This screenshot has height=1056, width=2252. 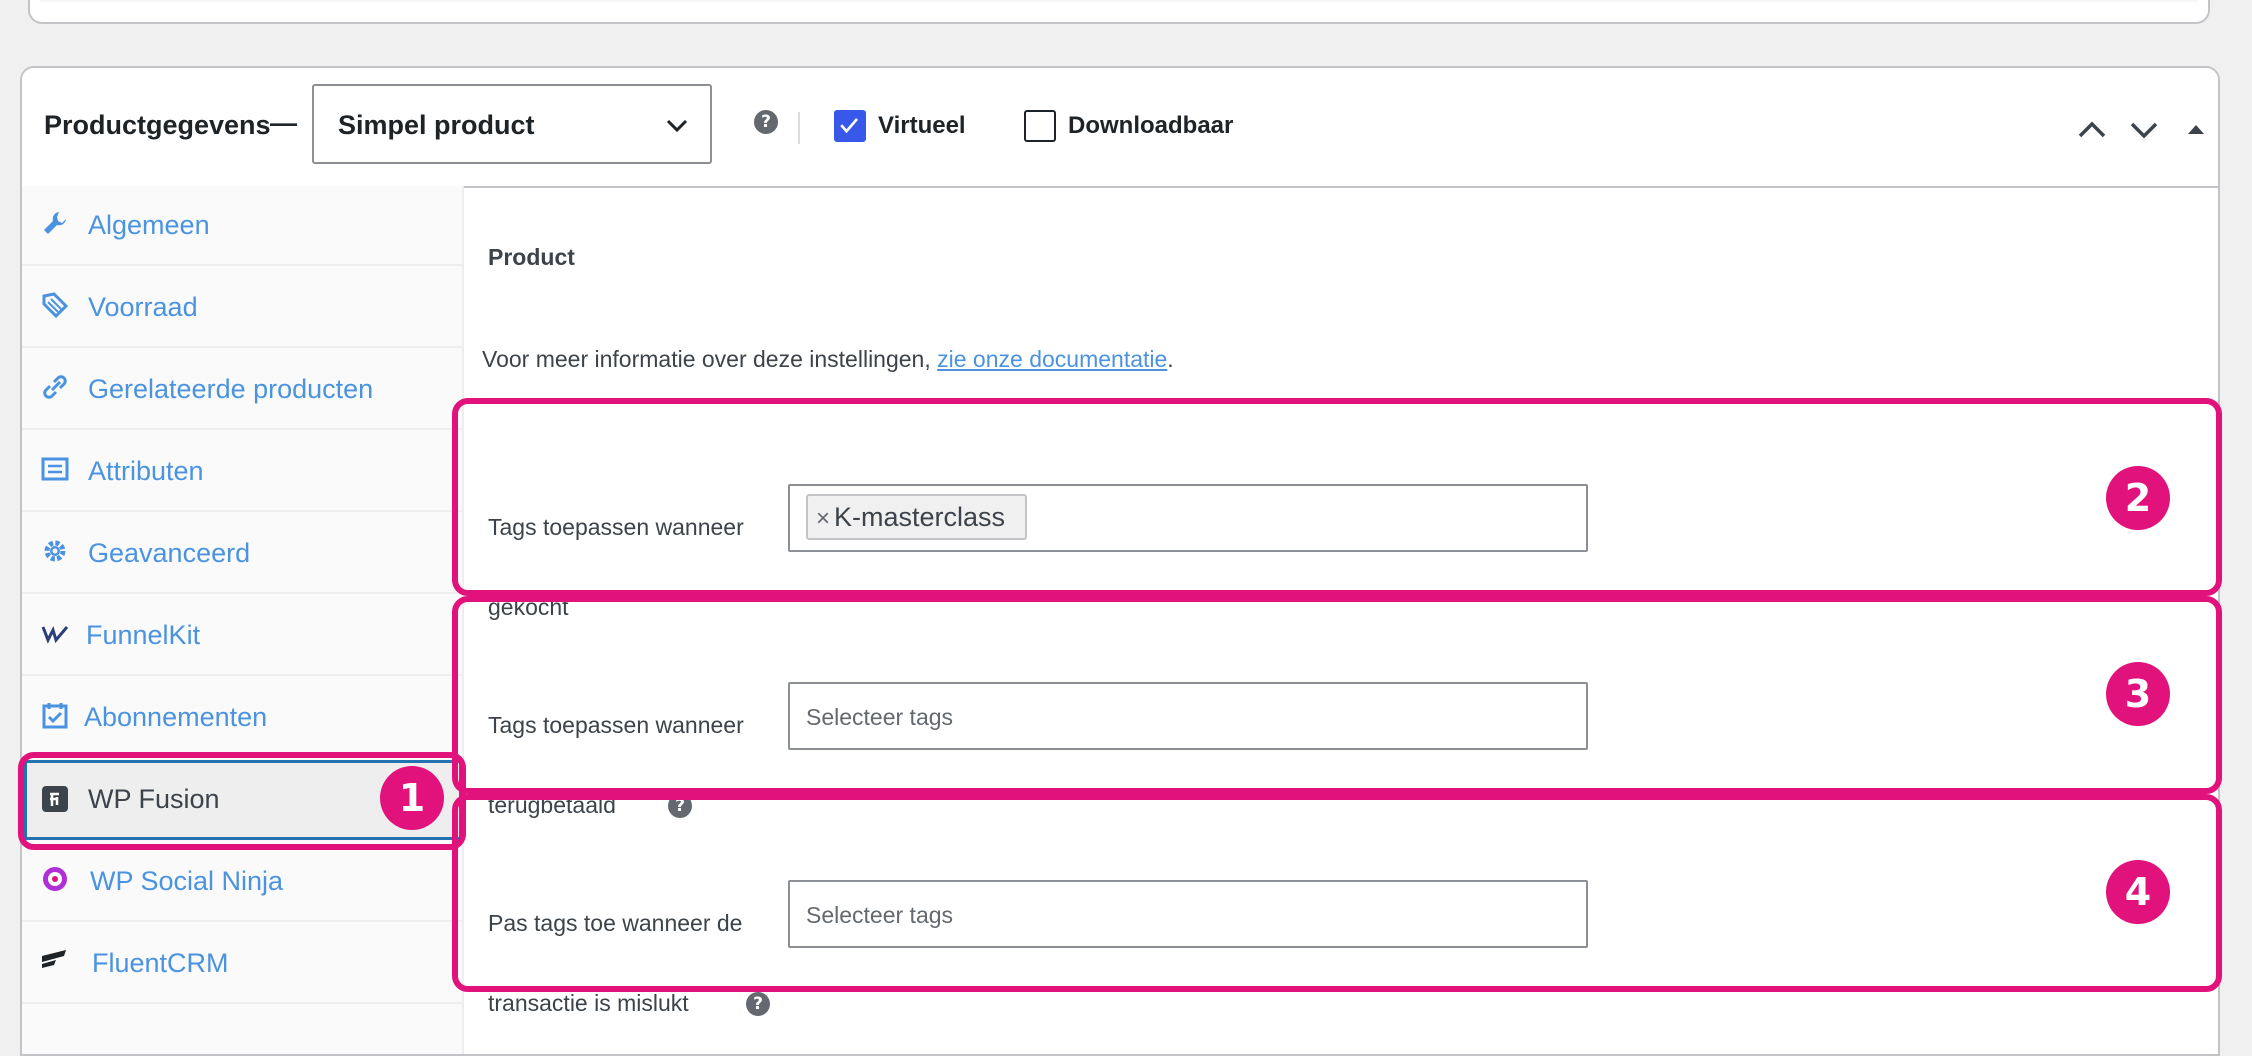 What do you see at coordinates (1170, 359) in the screenshot?
I see `info-text-end: .` at bounding box center [1170, 359].